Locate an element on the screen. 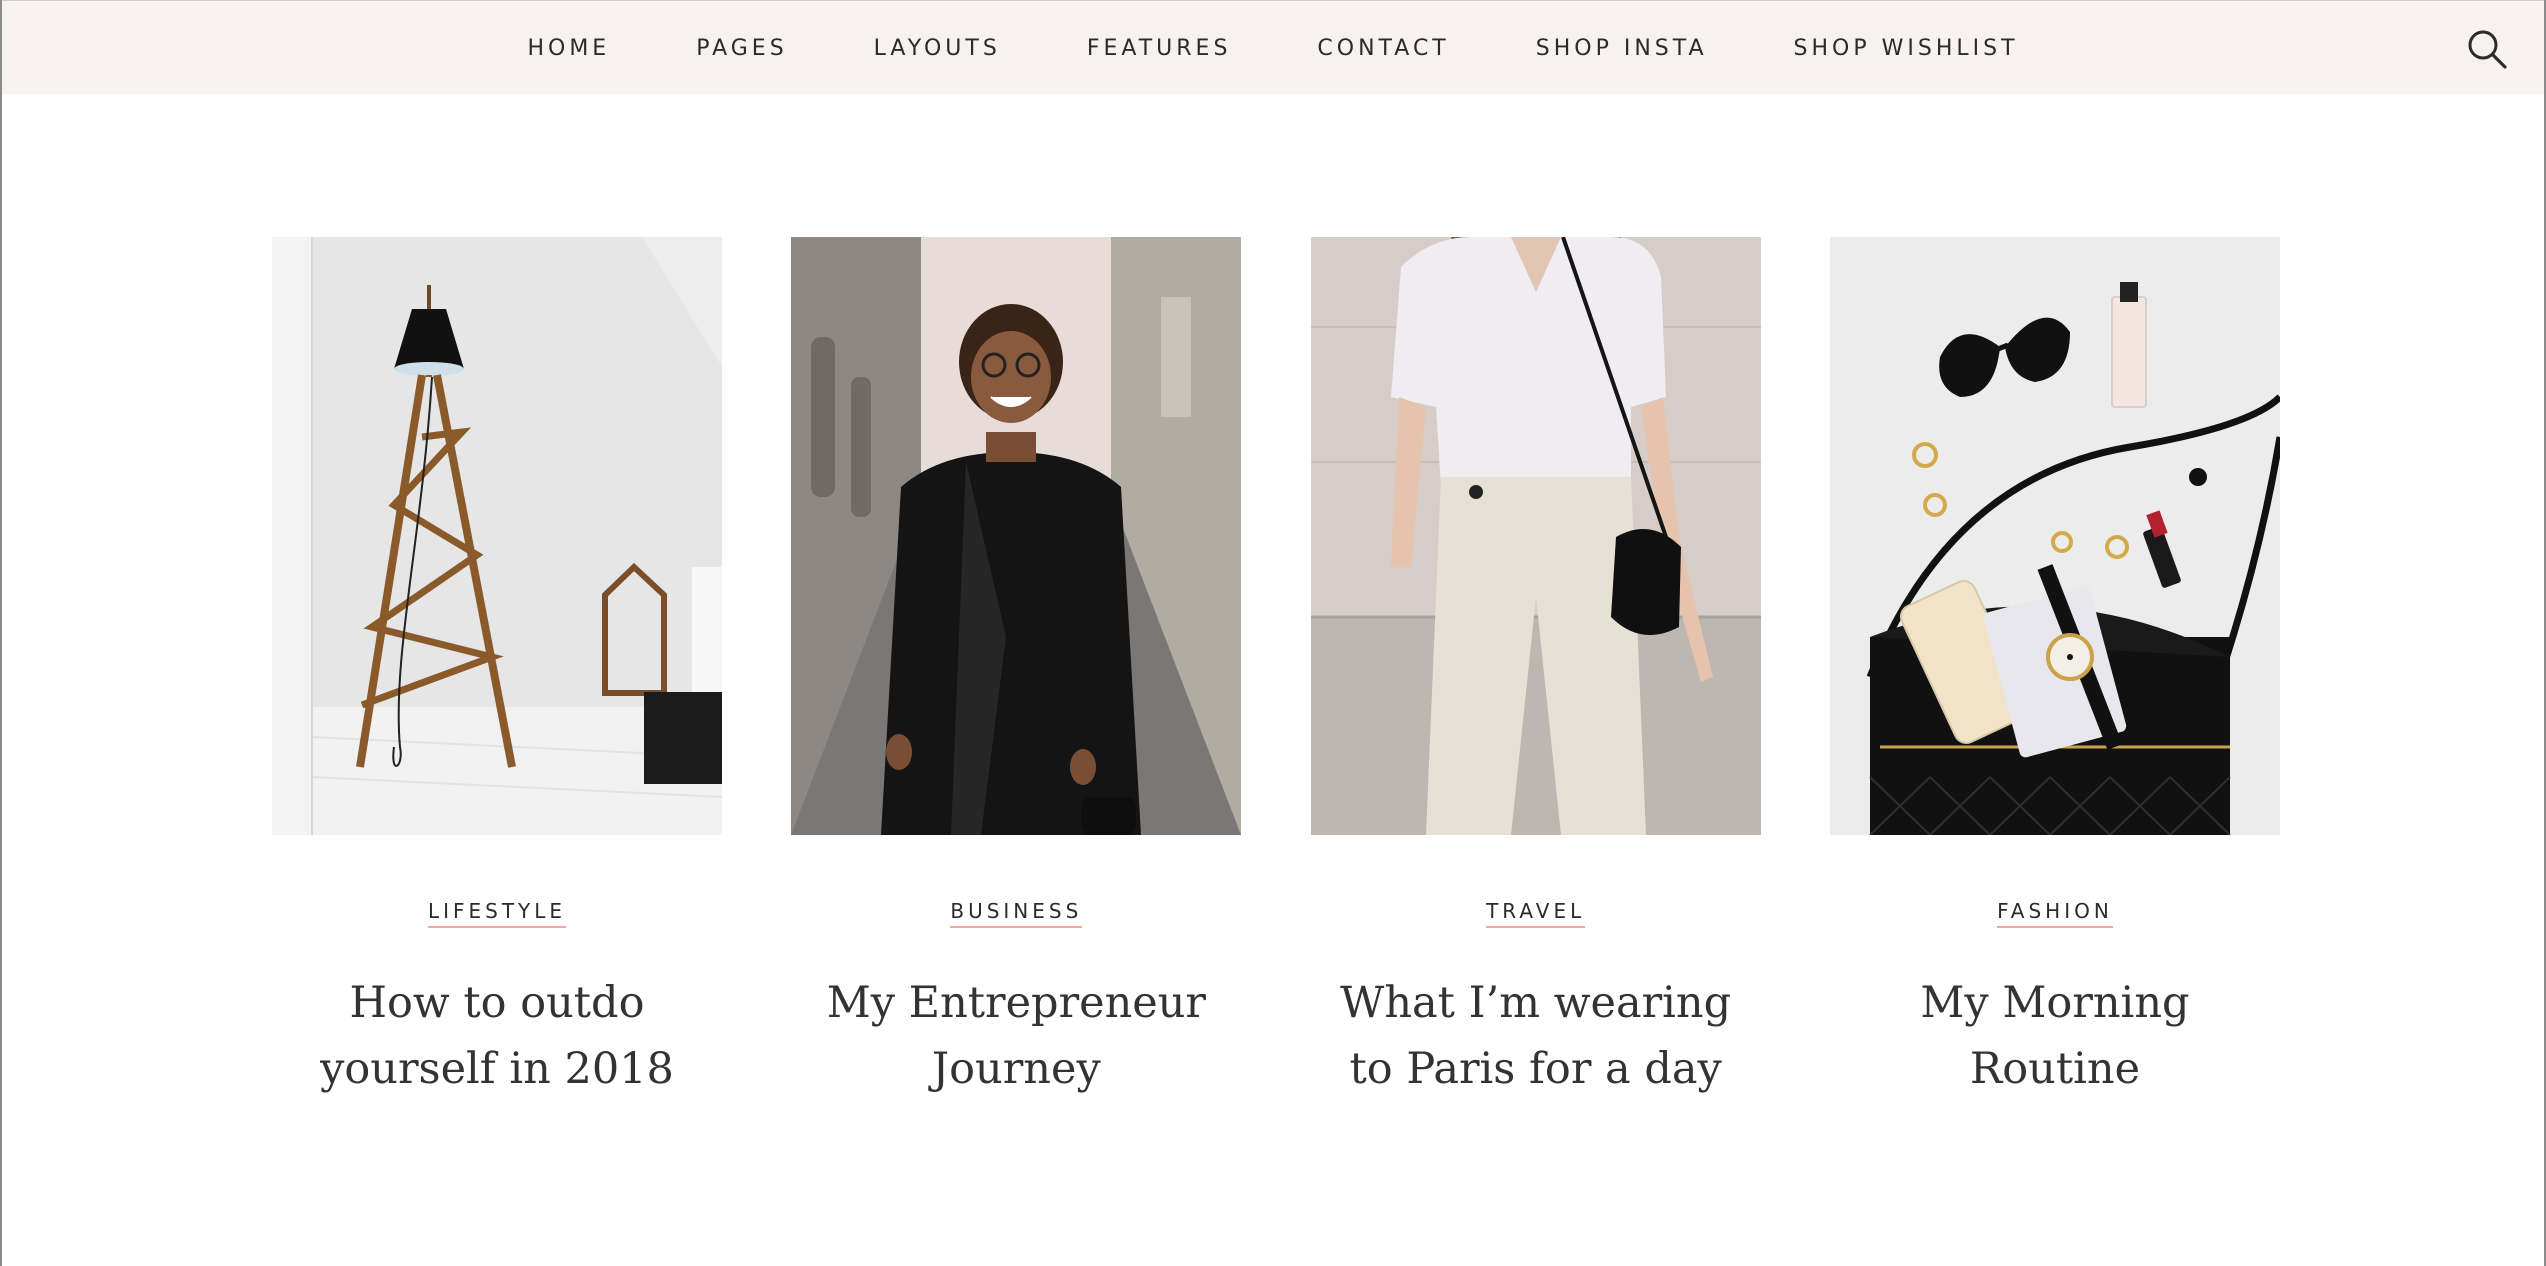 The height and width of the screenshot is (1266, 2546). white-outfit-photo is located at coordinates (1535, 536).